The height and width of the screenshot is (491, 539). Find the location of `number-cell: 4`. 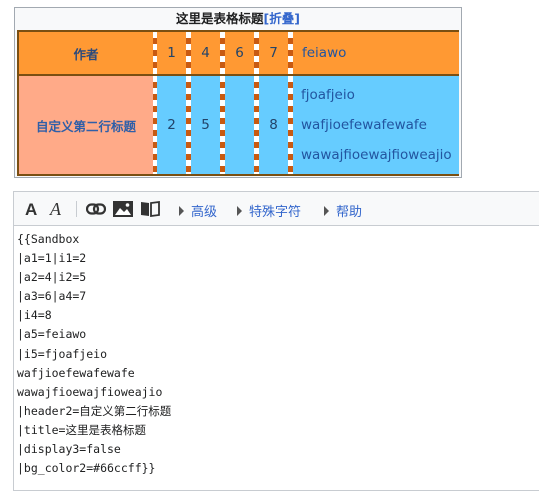

number-cell: 4 is located at coordinates (205, 53).